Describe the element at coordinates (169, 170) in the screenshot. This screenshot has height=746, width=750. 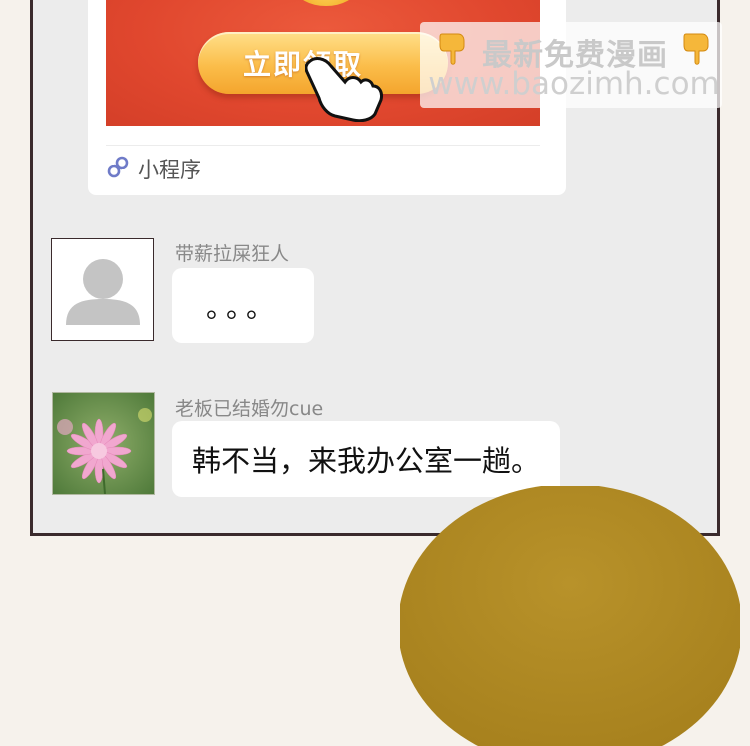
I see `mini-program-source-label: 小程序` at that location.